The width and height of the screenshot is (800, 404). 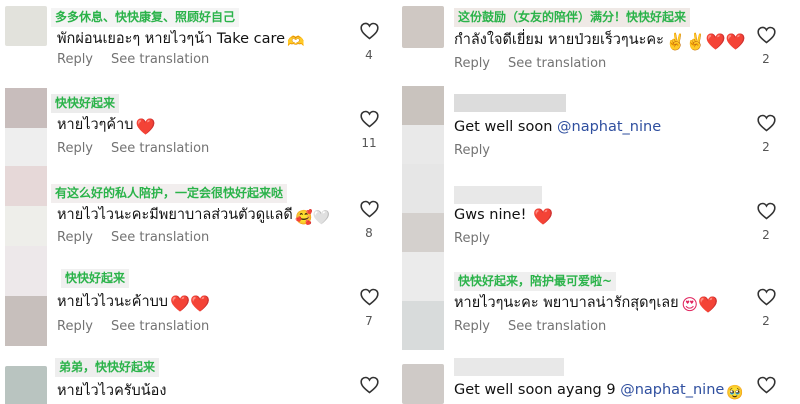 I want to click on victory-hearts-emoji: ✌️✌️❤️❤️, so click(x=705, y=41).